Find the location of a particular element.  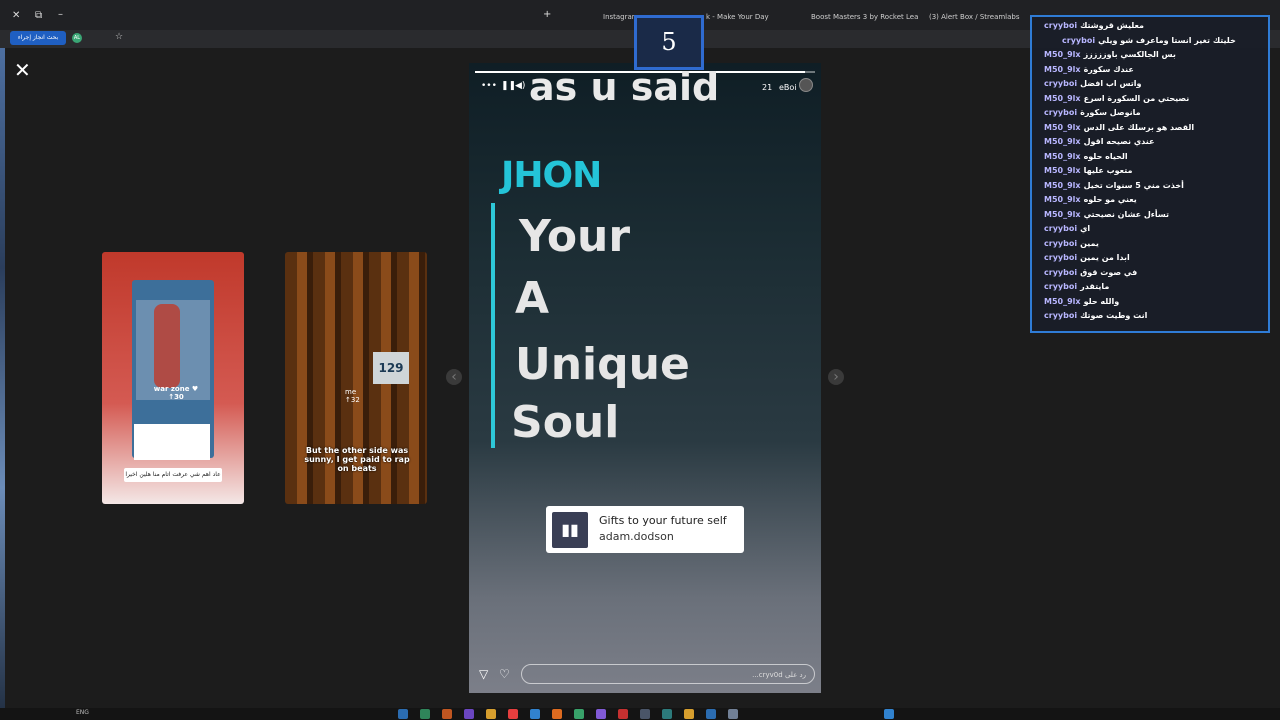

chat-message: M50_9lx بس الجالكسي باوززززز is located at coordinates (1150, 57).